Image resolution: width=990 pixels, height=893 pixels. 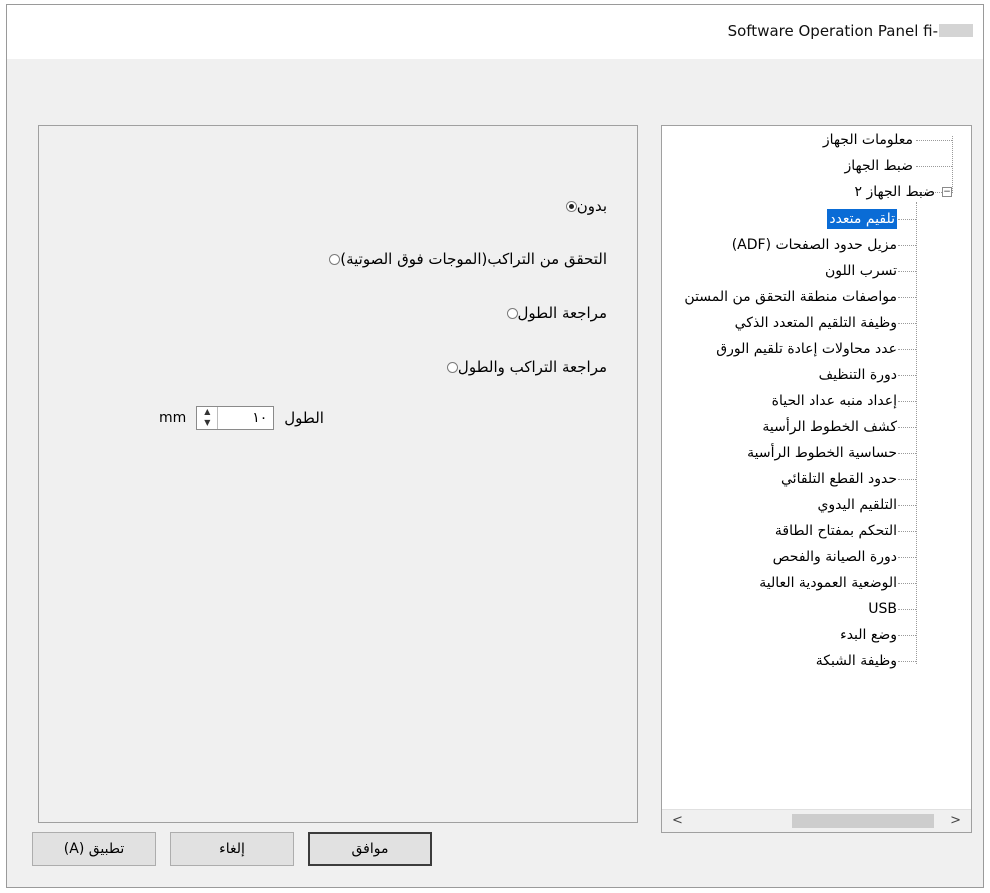 What do you see at coordinates (878, 166) in the screenshot?
I see `tree-item-device-settings: ضبط الجهاز` at bounding box center [878, 166].